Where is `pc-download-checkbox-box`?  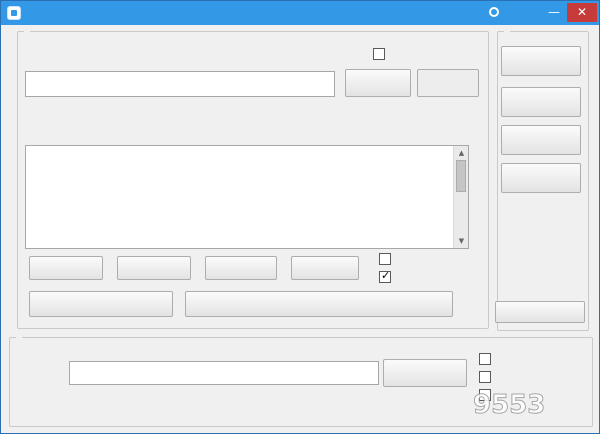
pc-download-checkbox-box is located at coordinates (385, 259).